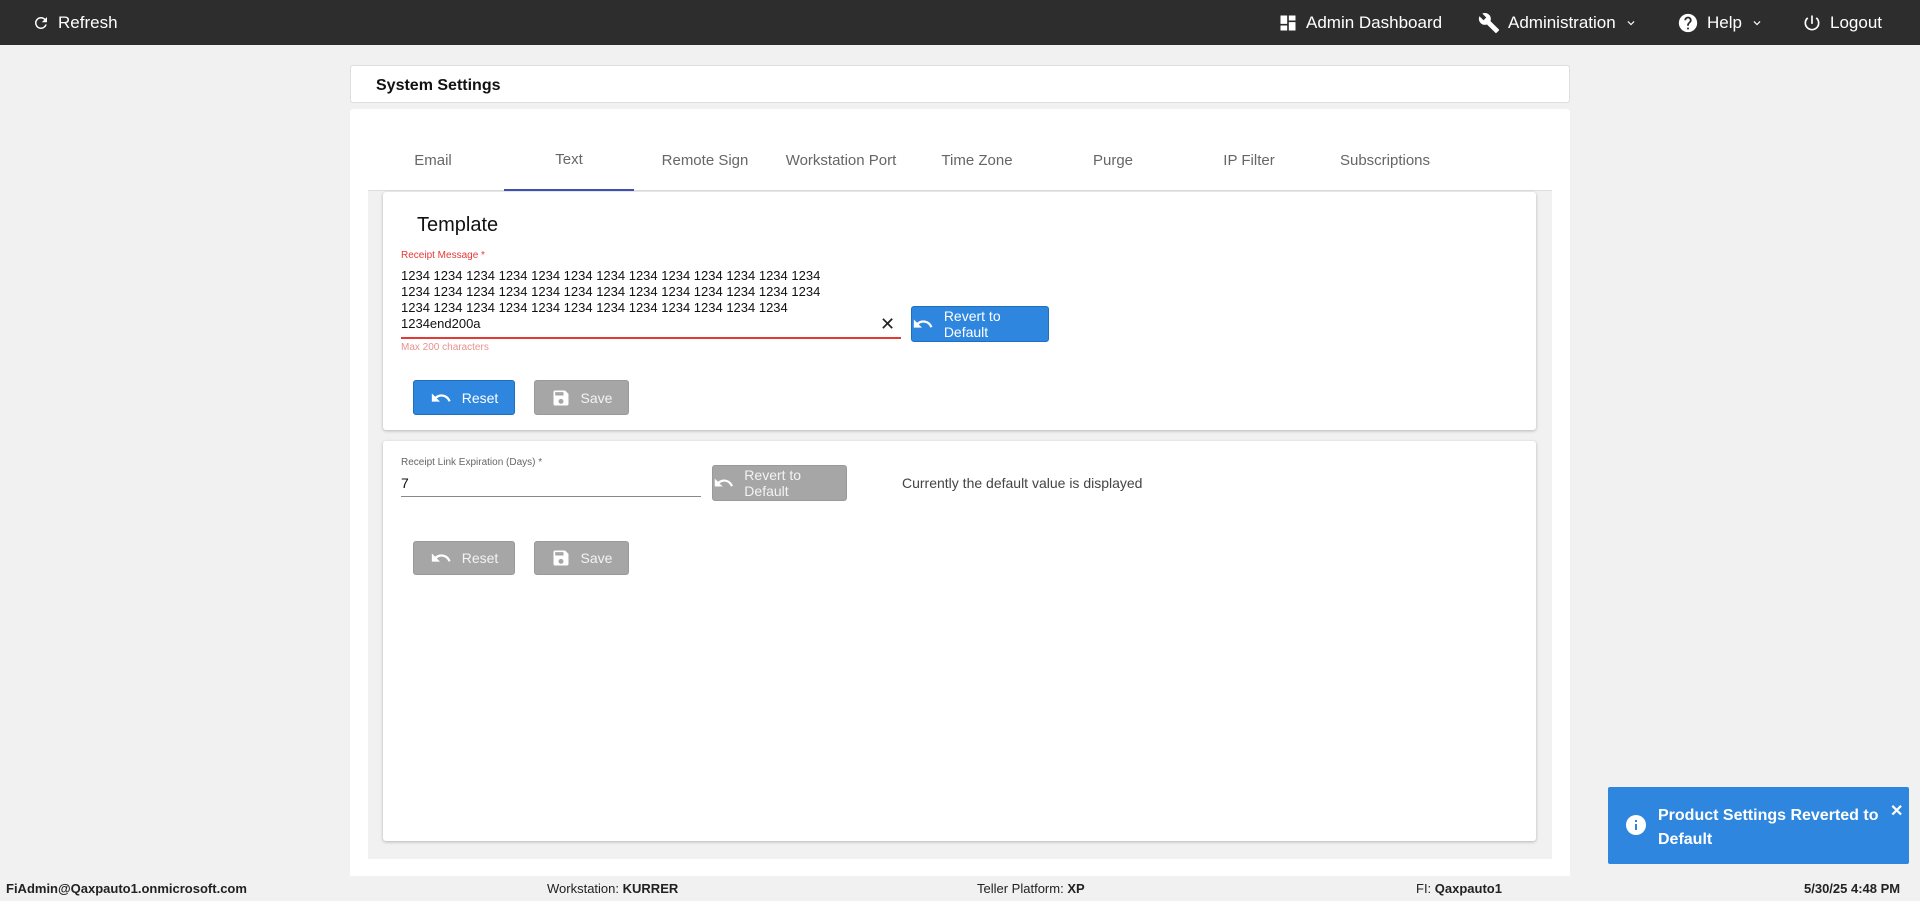 The width and height of the screenshot is (1920, 901). Describe the element at coordinates (458, 225) in the screenshot. I see `template-heading: Template` at that location.